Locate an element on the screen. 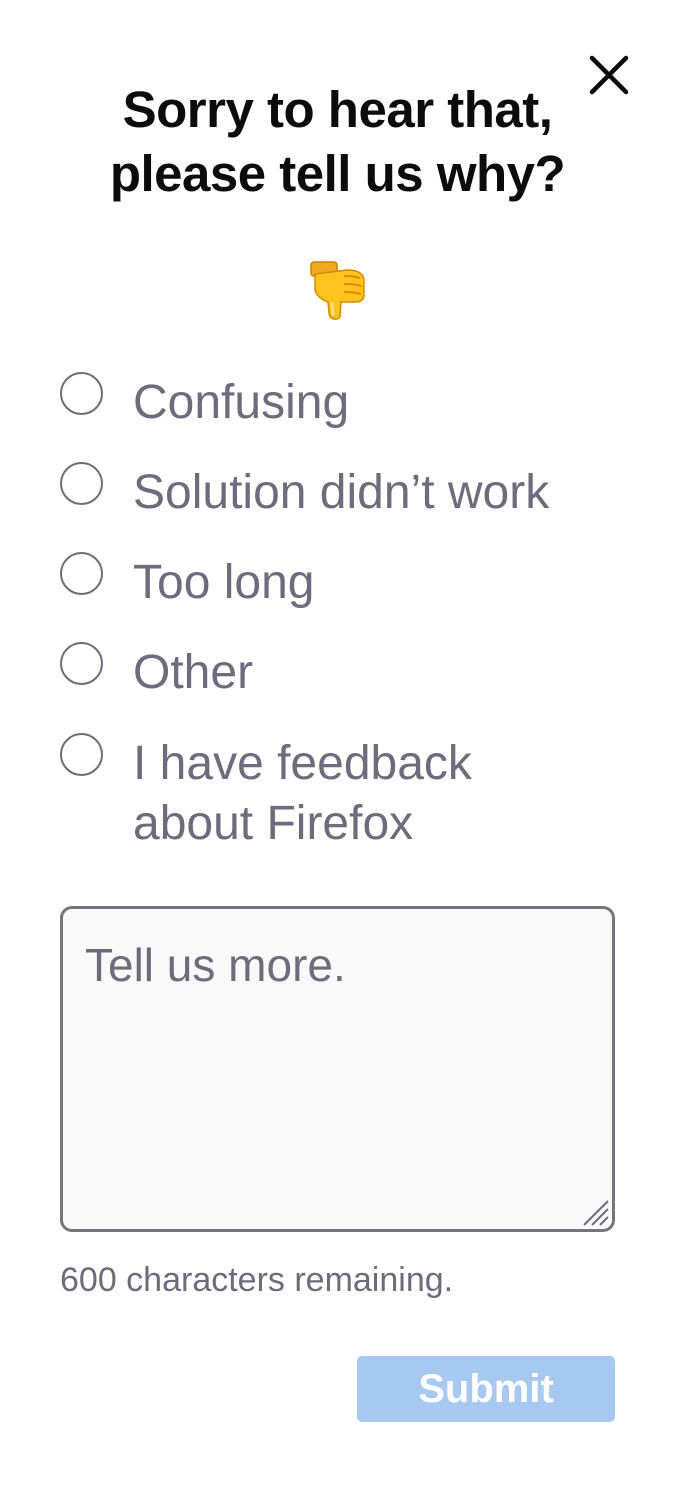  dialog-title-line-1: Sorry to hear that, is located at coordinates (337, 109).